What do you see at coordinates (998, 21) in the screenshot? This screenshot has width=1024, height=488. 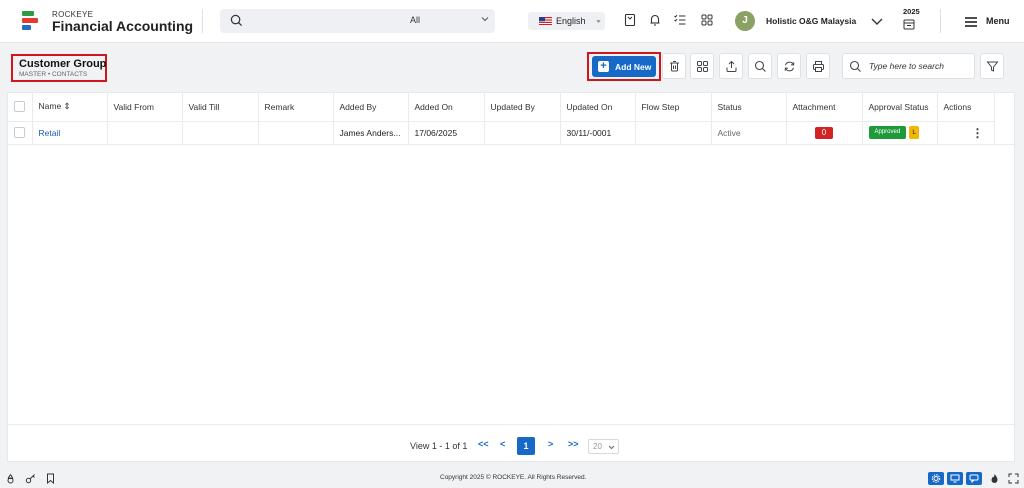 I see `menu-label: Menu` at bounding box center [998, 21].